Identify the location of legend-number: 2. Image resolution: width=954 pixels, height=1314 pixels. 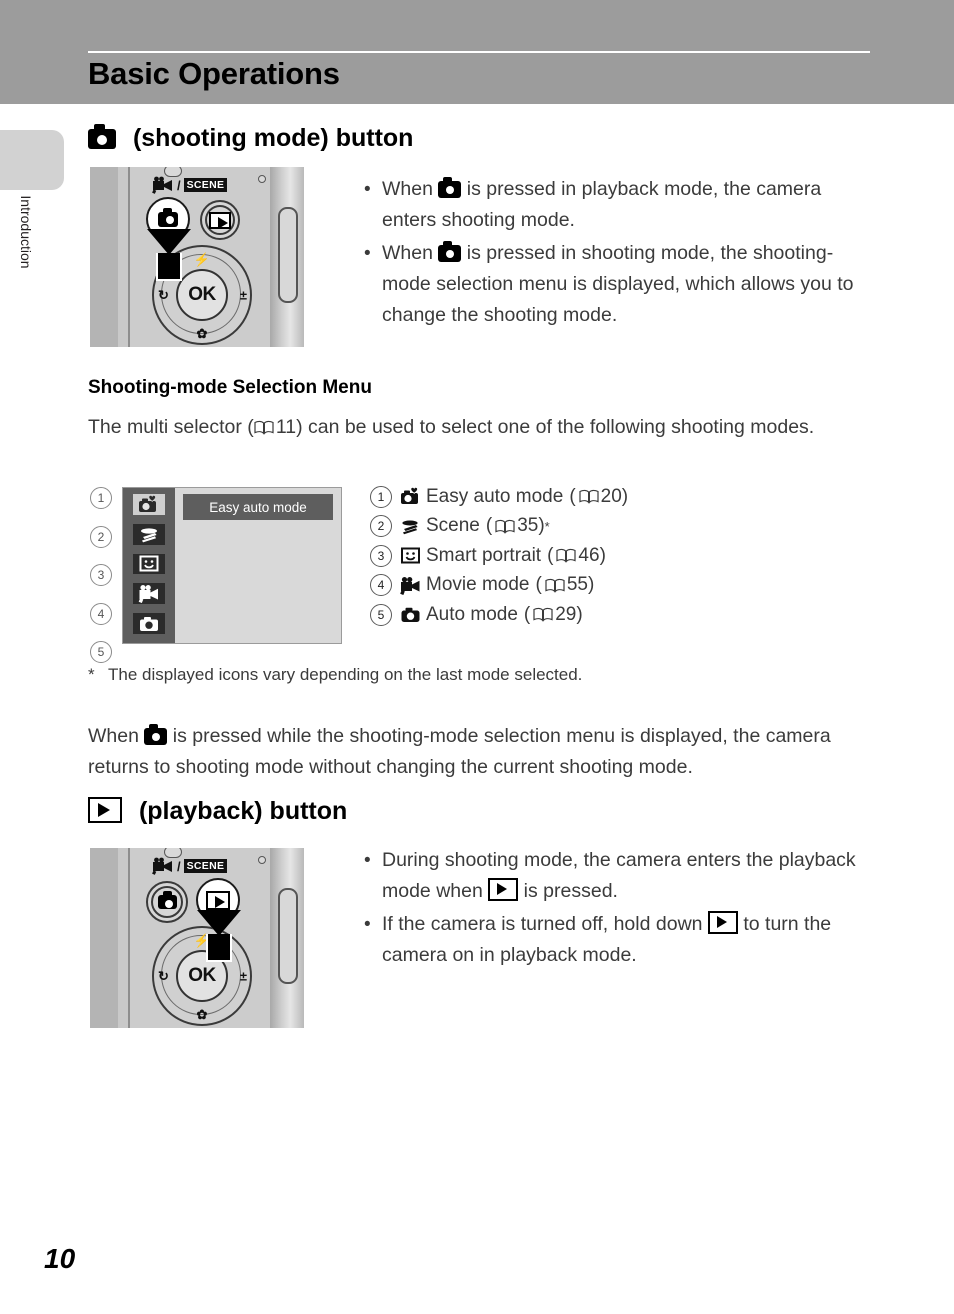
(381, 526).